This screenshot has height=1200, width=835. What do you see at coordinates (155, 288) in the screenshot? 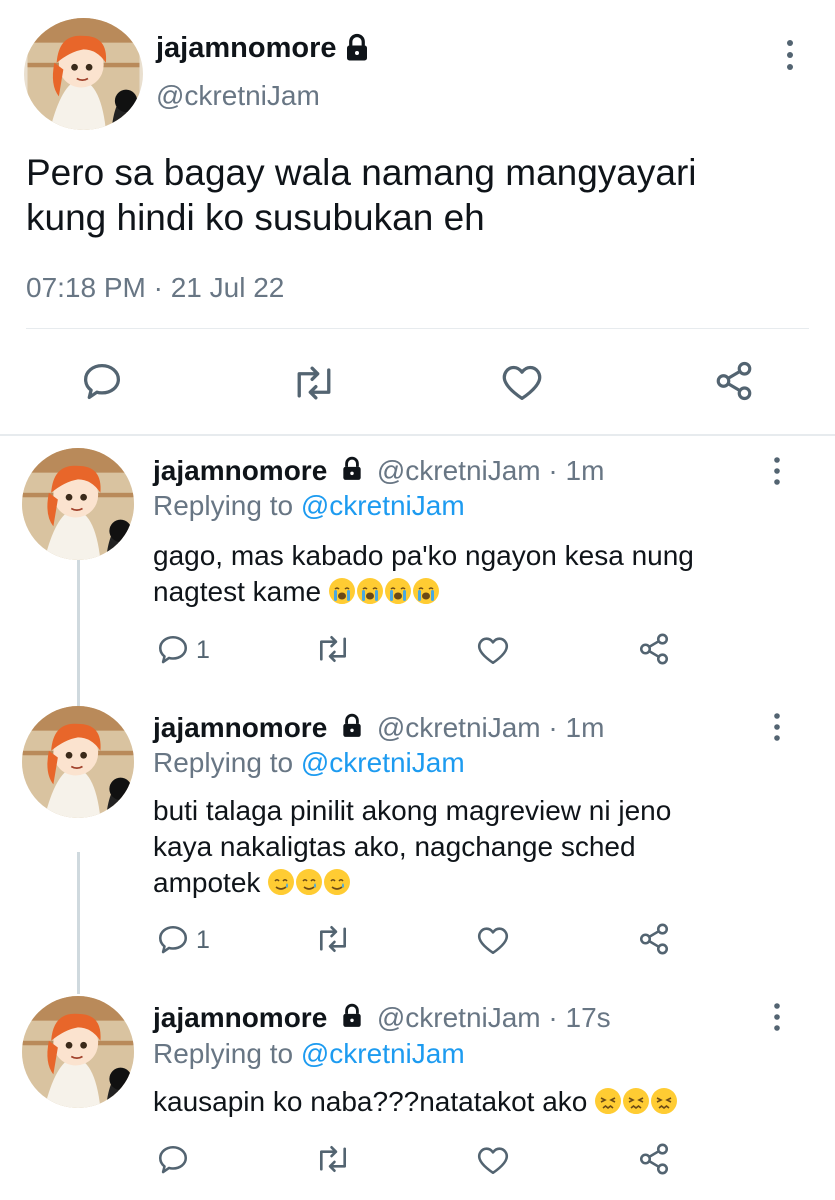
I see `tweet-timestamp: 07:18 PM · 21 Jul 22` at bounding box center [155, 288].